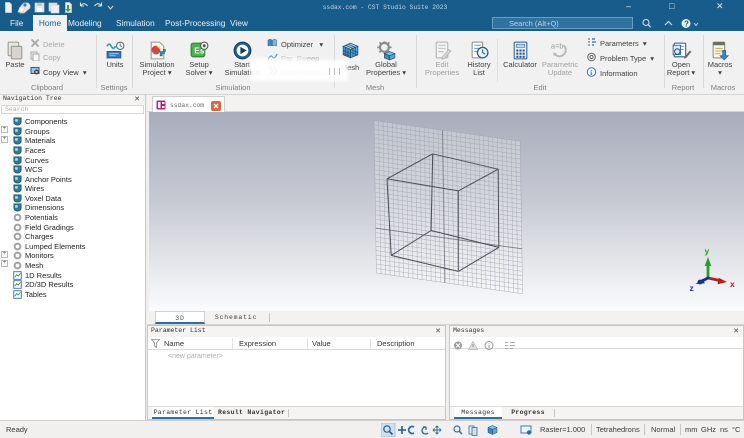 The height and width of the screenshot is (438, 744). What do you see at coordinates (732, 284) in the screenshot?
I see `svg-text: x` at bounding box center [732, 284].